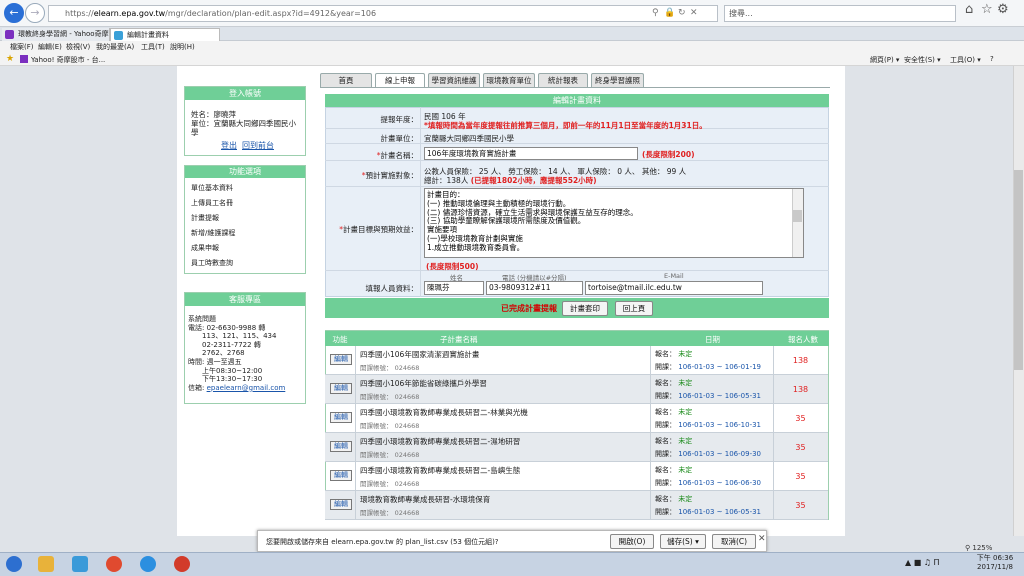 The height and width of the screenshot is (576, 1024). Describe the element at coordinates (617, 80) in the screenshot. I see `tab-passport: 終身學習護照` at that location.